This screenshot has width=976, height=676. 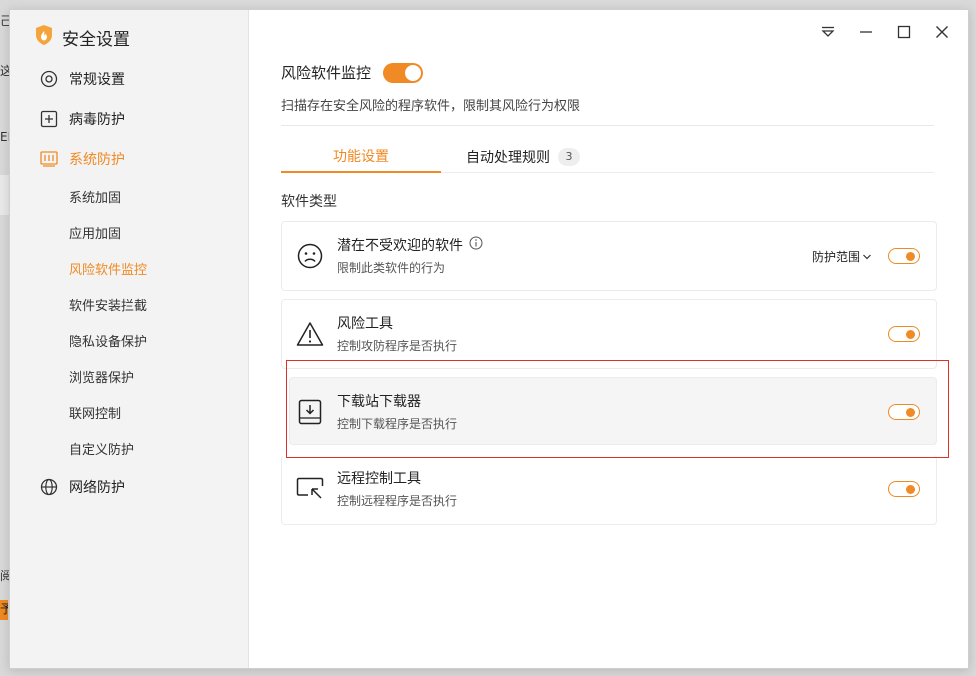 What do you see at coordinates (49, 159) in the screenshot?
I see `system-protect-icon` at bounding box center [49, 159].